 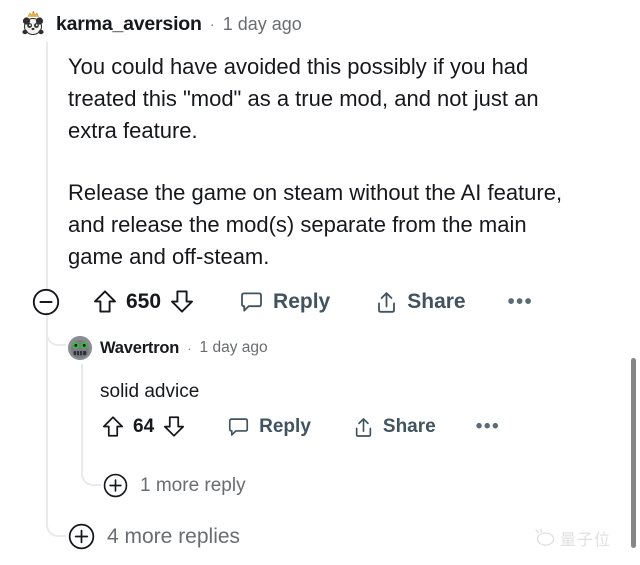 I want to click on scrollbar, so click(x=634, y=282).